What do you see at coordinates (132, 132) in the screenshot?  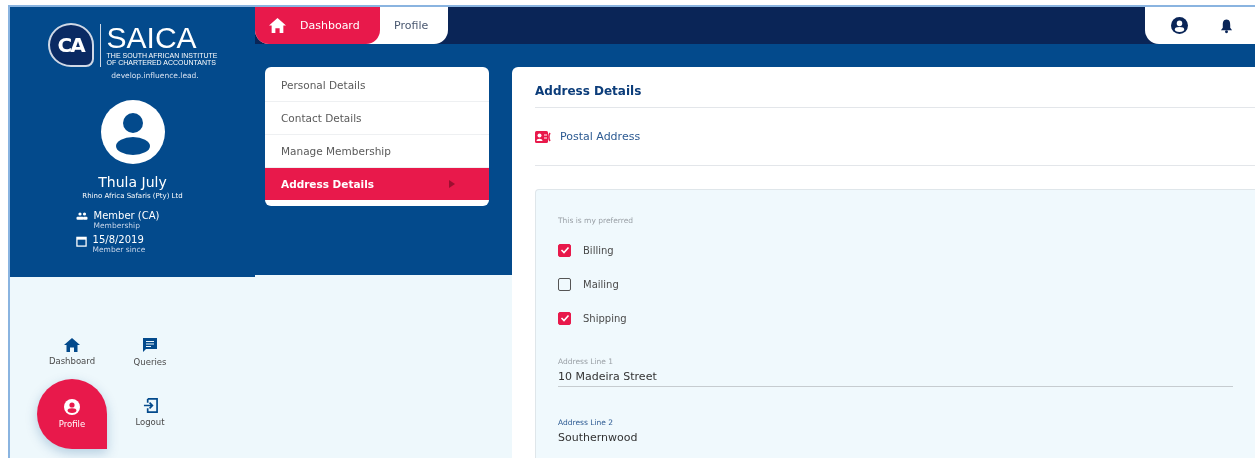 I see `avatar-icon` at bounding box center [132, 132].